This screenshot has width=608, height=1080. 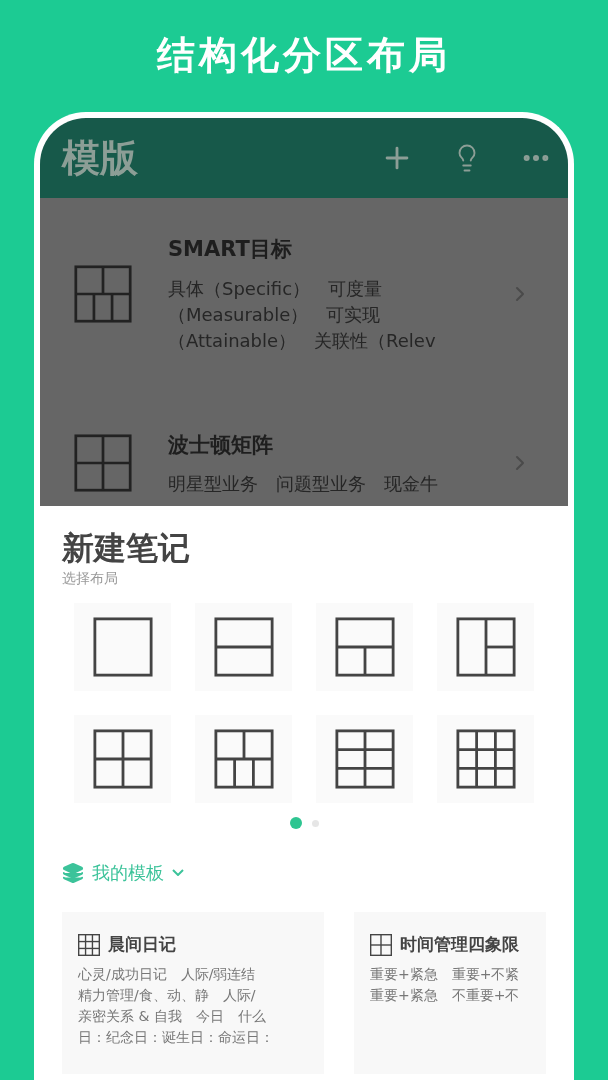 What do you see at coordinates (445, 995) in the screenshot?
I see `card-description-line: 重要+紧急 不重要+不` at bounding box center [445, 995].